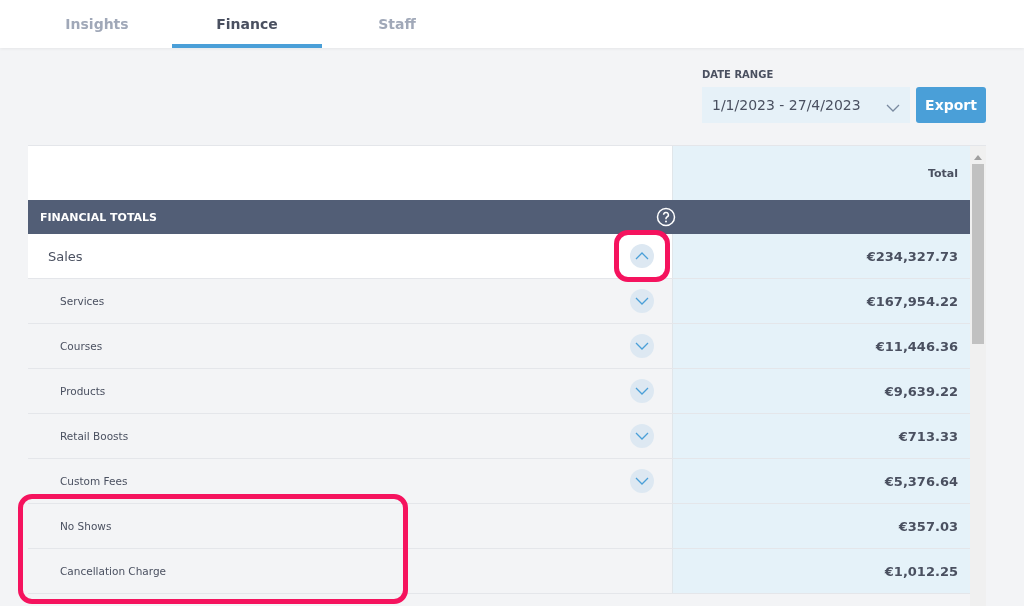 This screenshot has width=1024, height=606. What do you see at coordinates (99, 217) in the screenshot?
I see `section-title: FINANCIAL TOTALS` at bounding box center [99, 217].